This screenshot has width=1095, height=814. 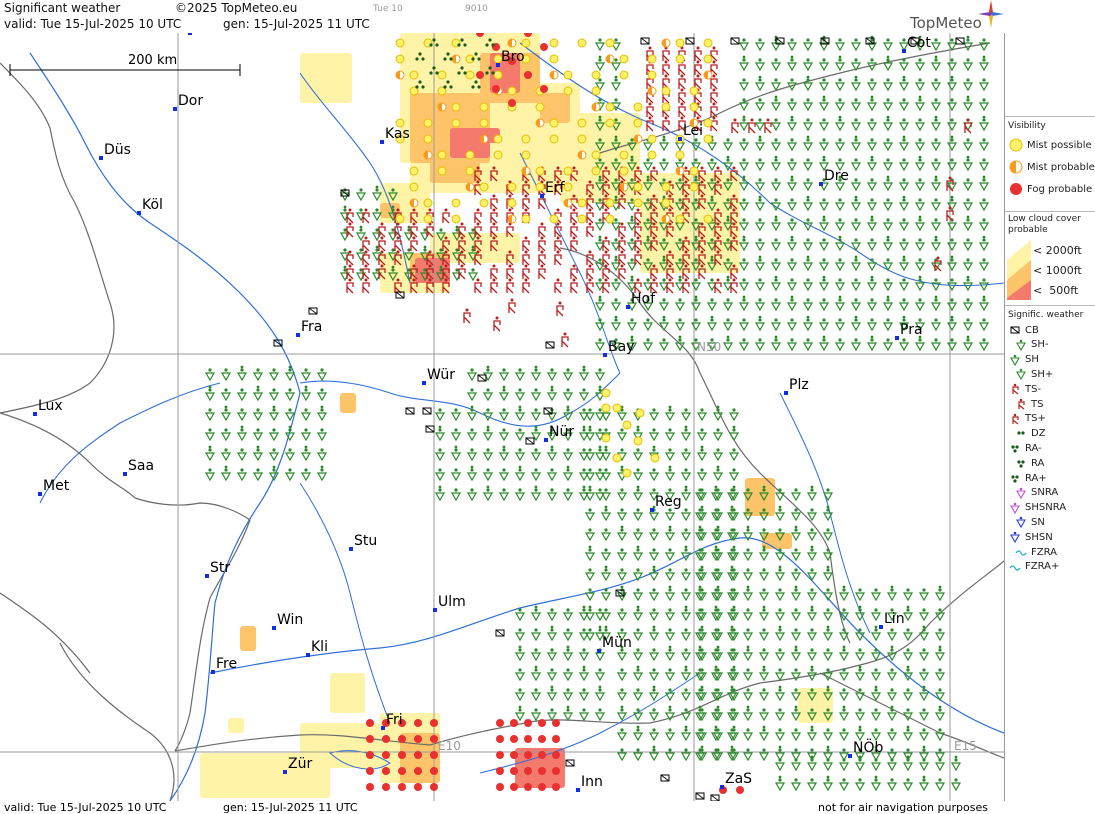 What do you see at coordinates (946, 23) in the screenshot?
I see `topmeteo-logo-text: TopMeteo` at bounding box center [946, 23].